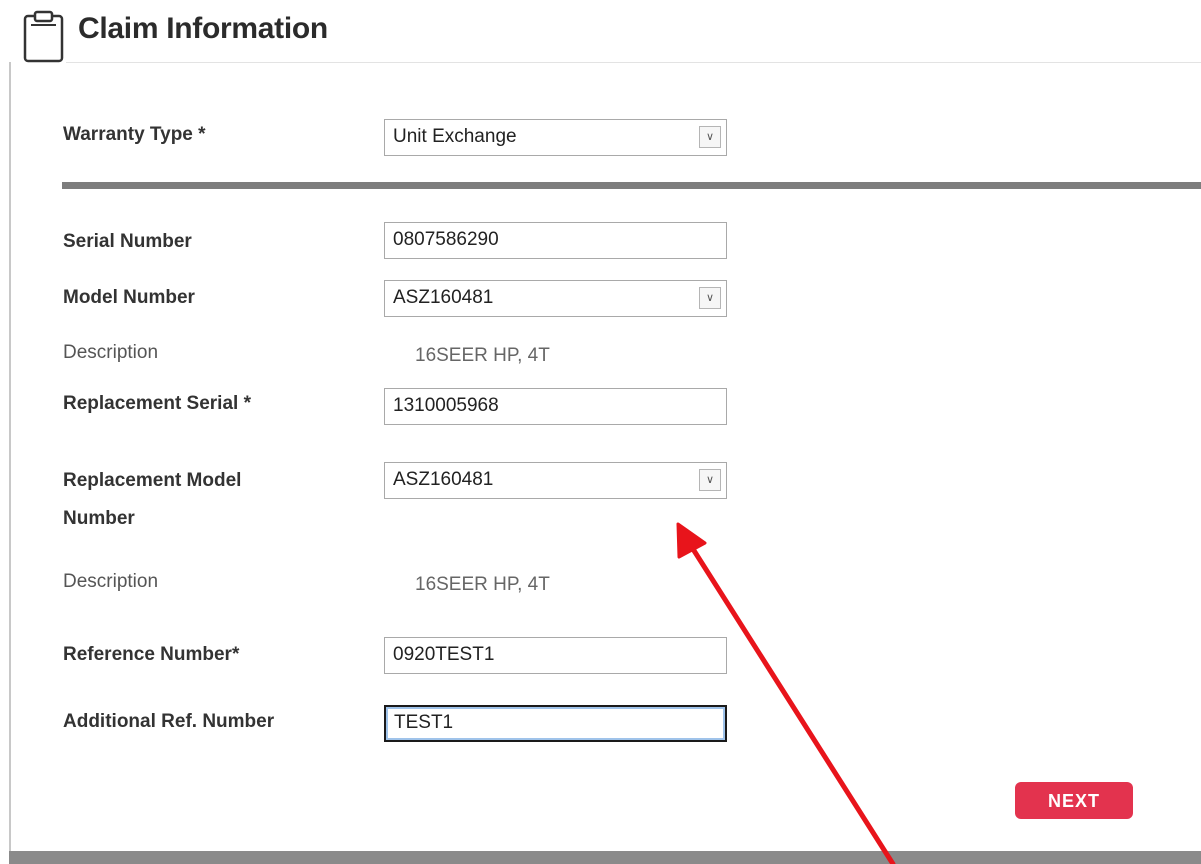  Describe the element at coordinates (10, 457) in the screenshot. I see `panel-border-left` at that location.